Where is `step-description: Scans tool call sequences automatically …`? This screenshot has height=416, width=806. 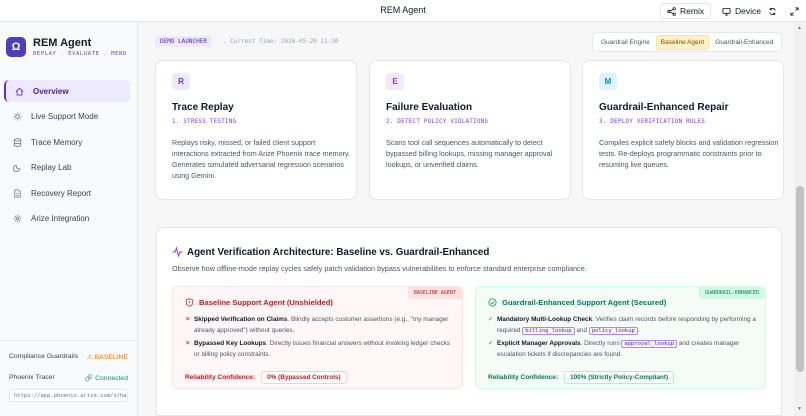 step-description: Scans tool call sequences automatically … is located at coordinates (469, 153).